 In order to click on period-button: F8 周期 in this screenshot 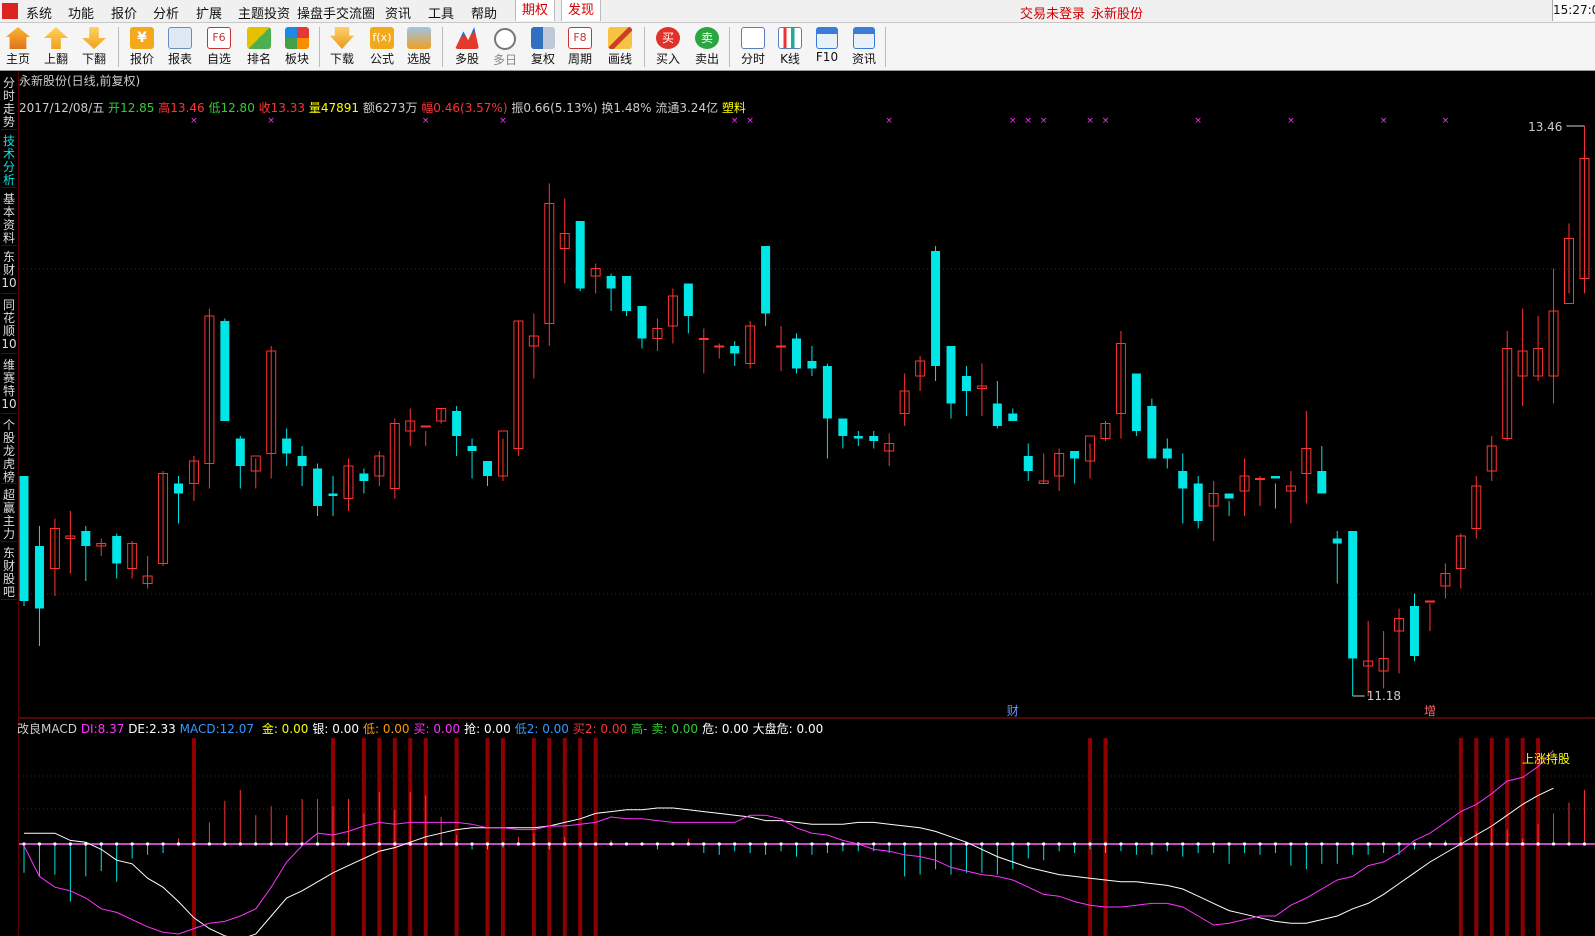, I will do `click(580, 47)`.